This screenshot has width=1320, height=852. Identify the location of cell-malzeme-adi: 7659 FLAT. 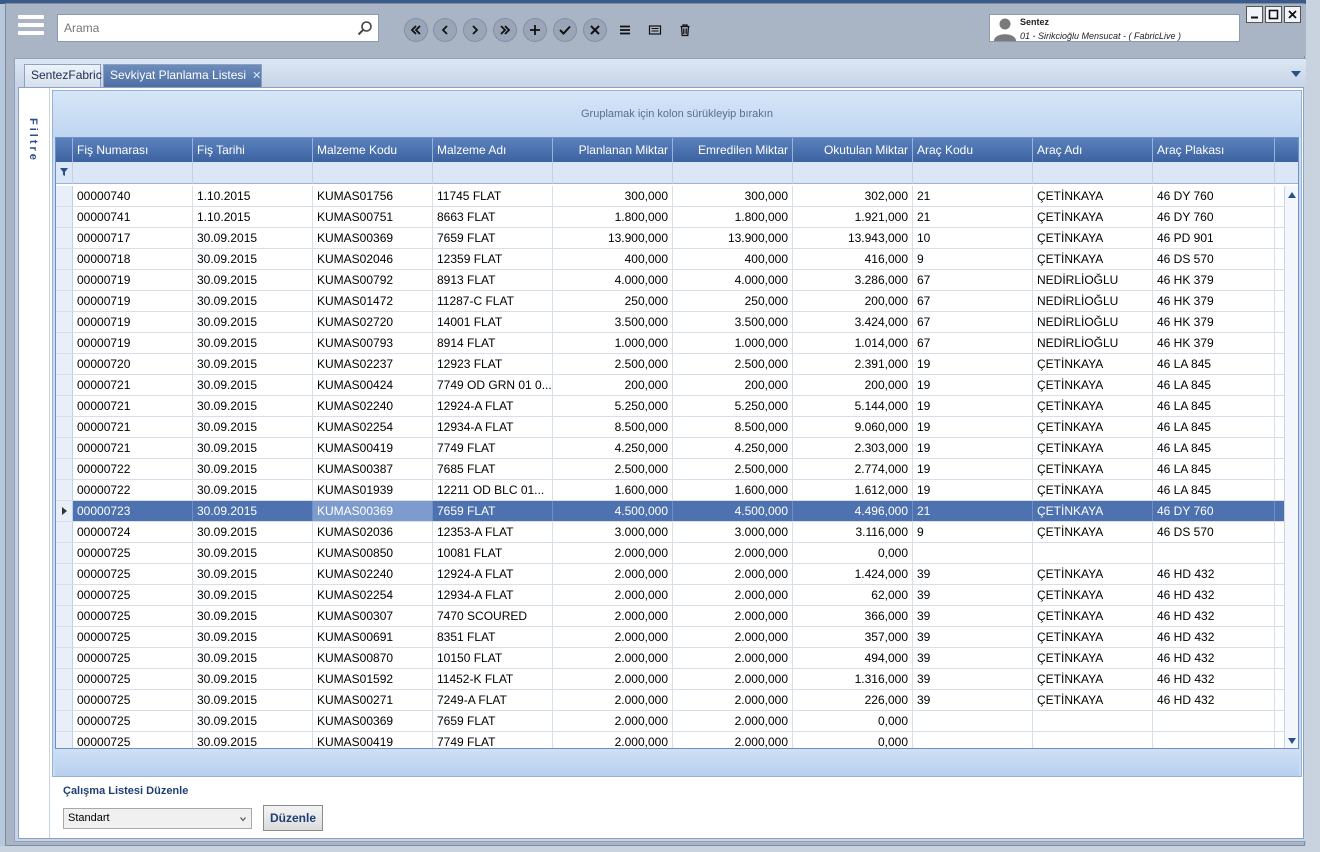
(493, 238).